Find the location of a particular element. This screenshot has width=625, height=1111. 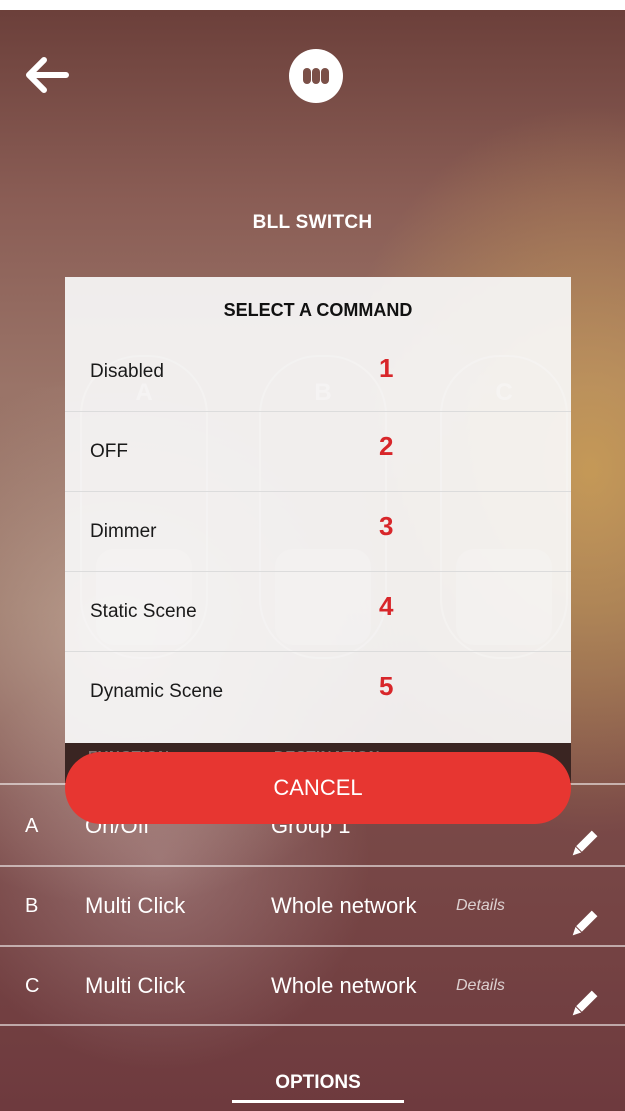

table-row: C Multi Click Whole network Details is located at coordinates (312, 986).